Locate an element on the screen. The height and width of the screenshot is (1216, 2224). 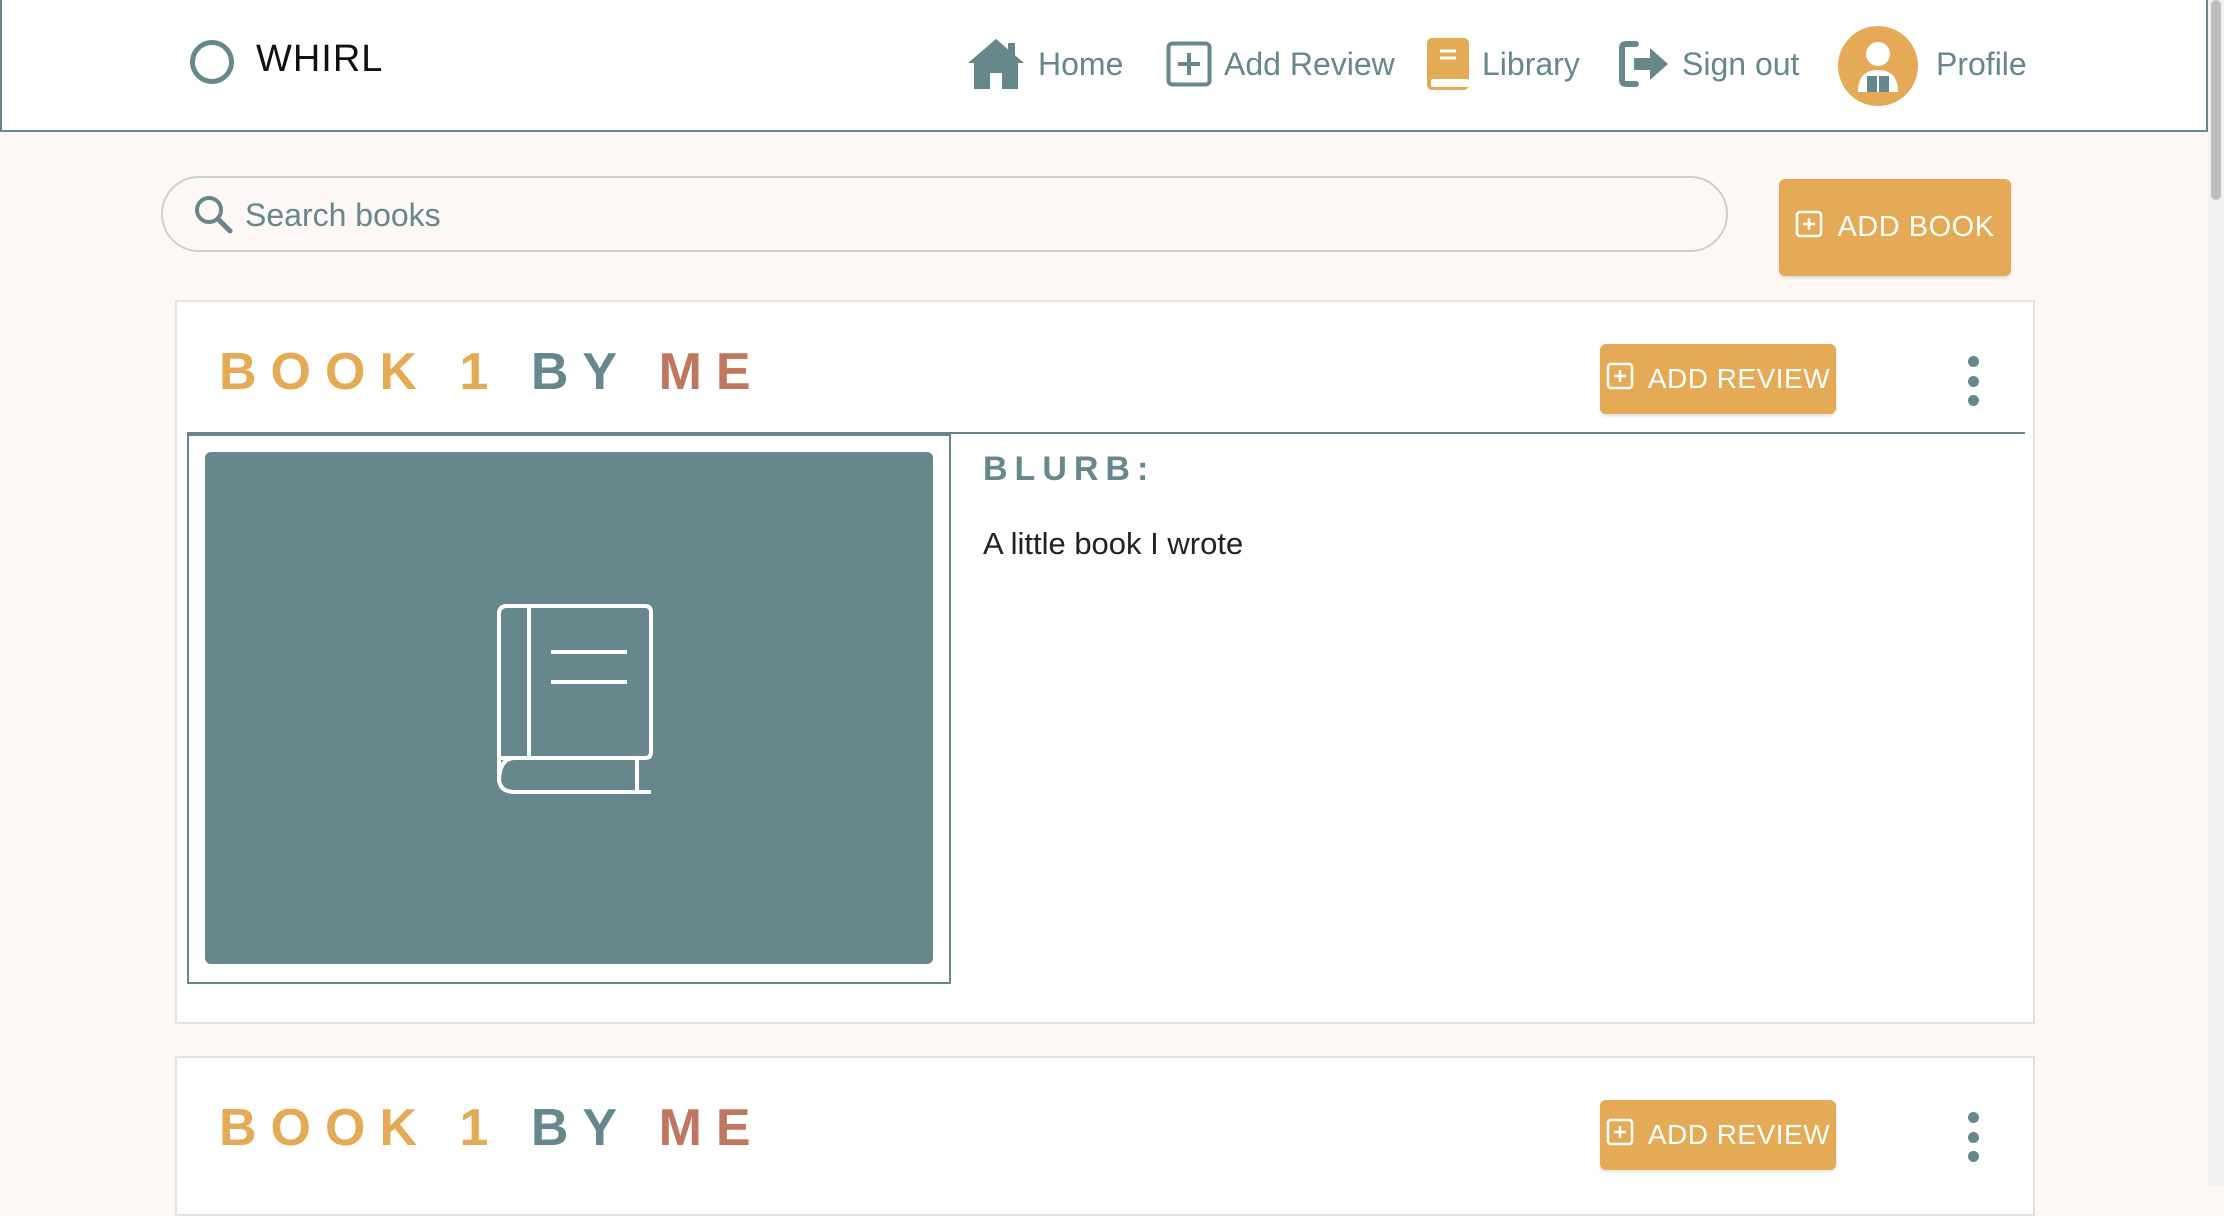
book-cover is located at coordinates (569, 708).